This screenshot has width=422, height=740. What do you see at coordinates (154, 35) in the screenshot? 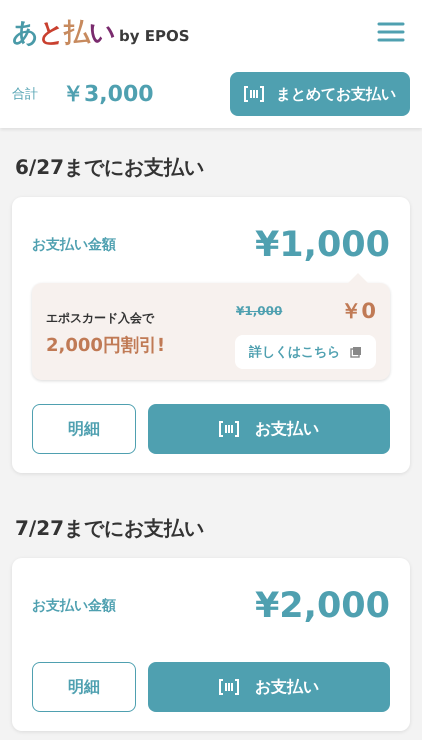
I see `logo-byline: by EPOS` at bounding box center [154, 35].